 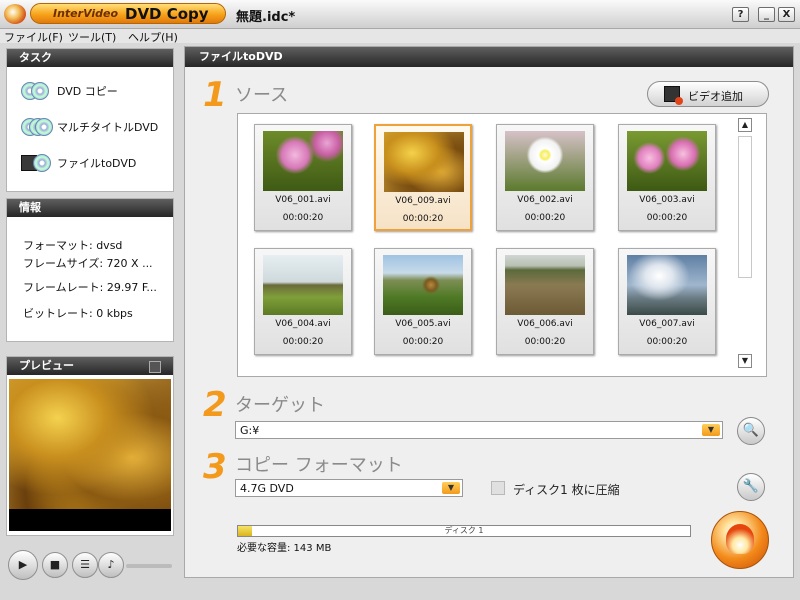 I want to click on scroll-up-arrow: ▲, so click(x=745, y=125).